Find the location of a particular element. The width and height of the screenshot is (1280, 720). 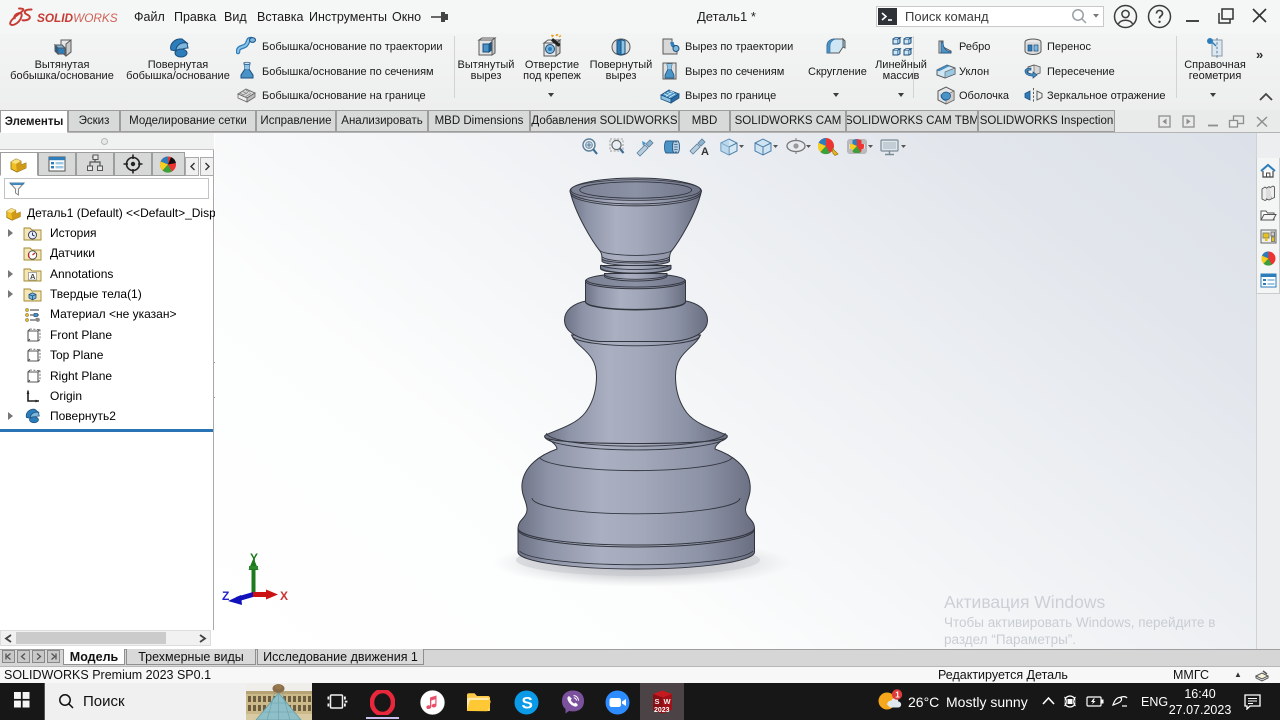

svg-text: SOLIDWORKS is located at coordinates (77, 18).